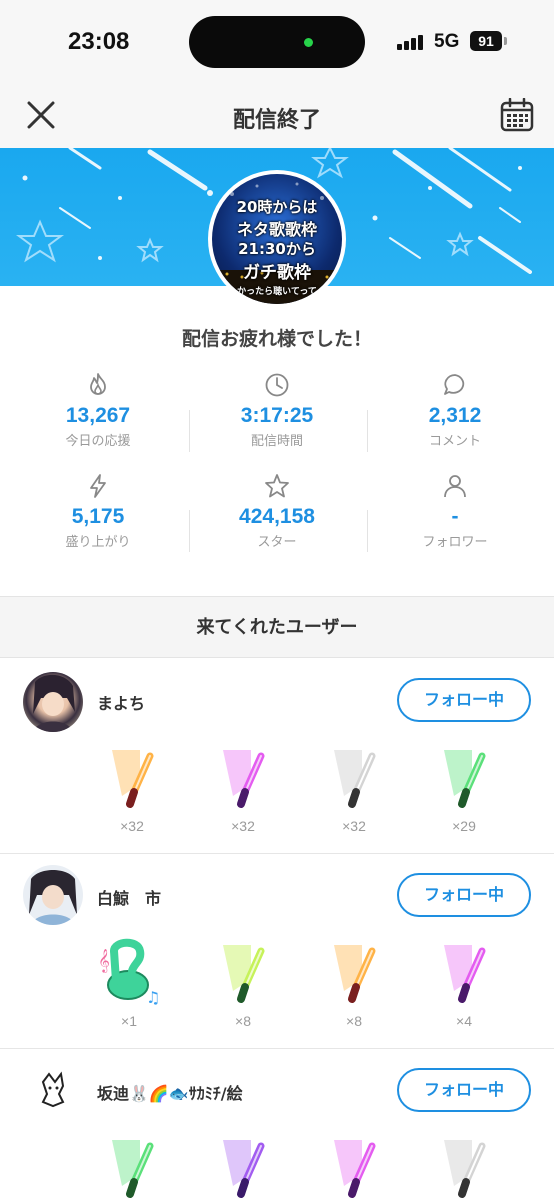  I want to click on thumbnail-text-5: かったら聴いてって, so click(277, 292).